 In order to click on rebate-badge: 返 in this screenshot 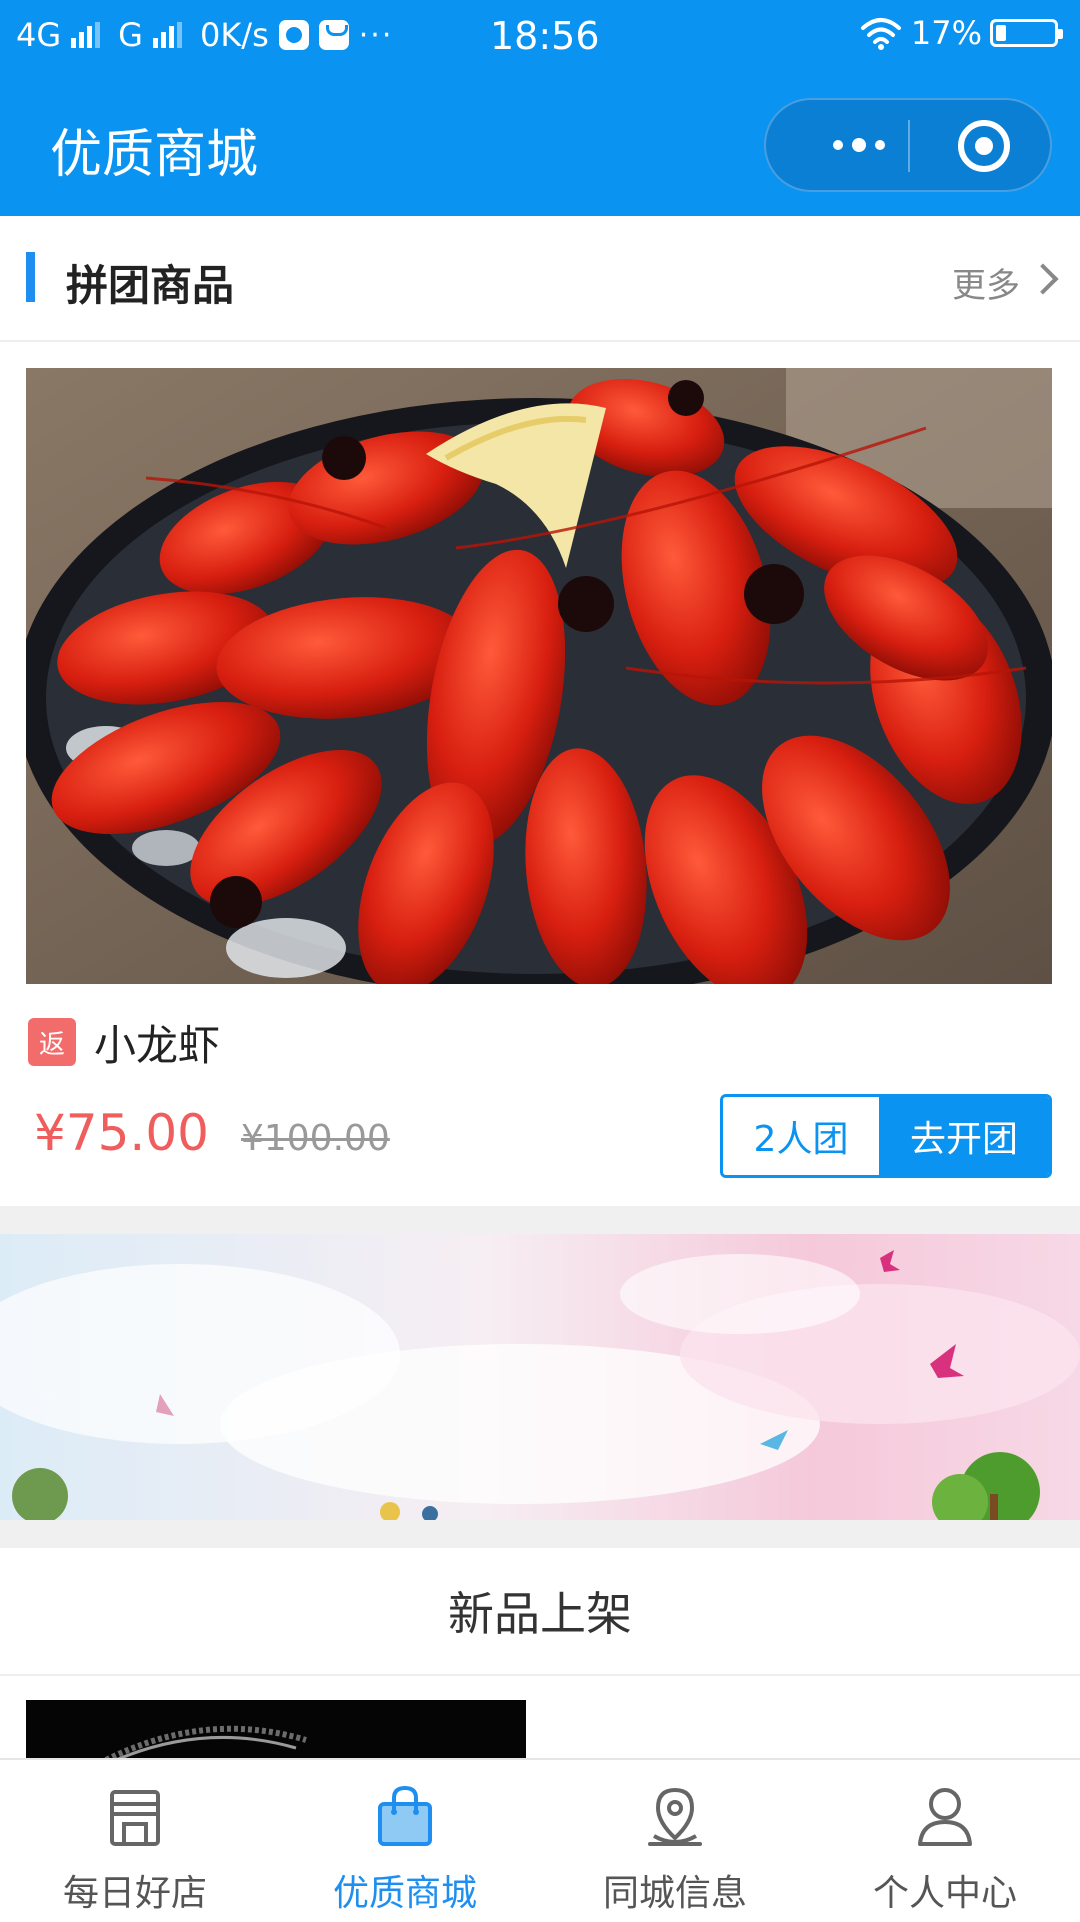, I will do `click(52, 1042)`.